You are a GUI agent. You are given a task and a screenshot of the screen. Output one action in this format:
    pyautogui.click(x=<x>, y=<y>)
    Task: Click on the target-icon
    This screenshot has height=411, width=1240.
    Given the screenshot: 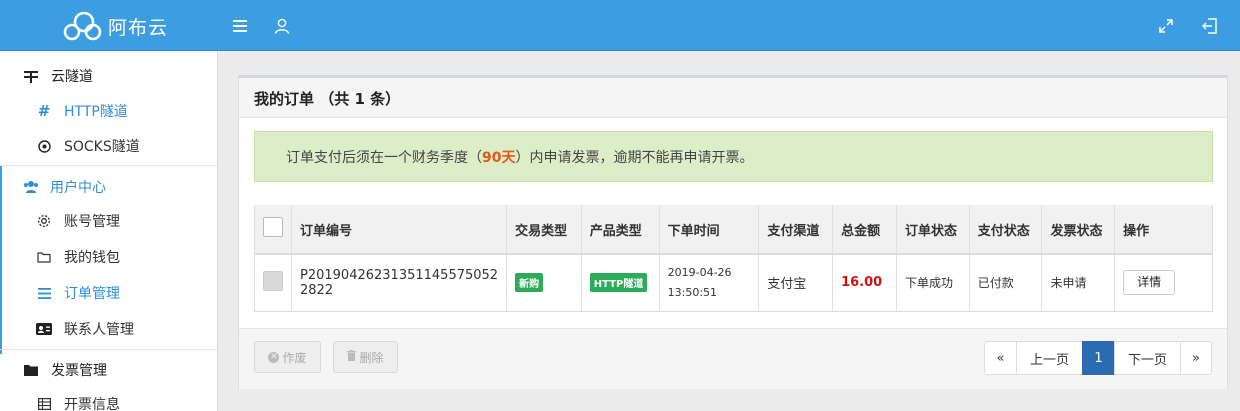 What is the action you would take?
    pyautogui.click(x=44, y=146)
    